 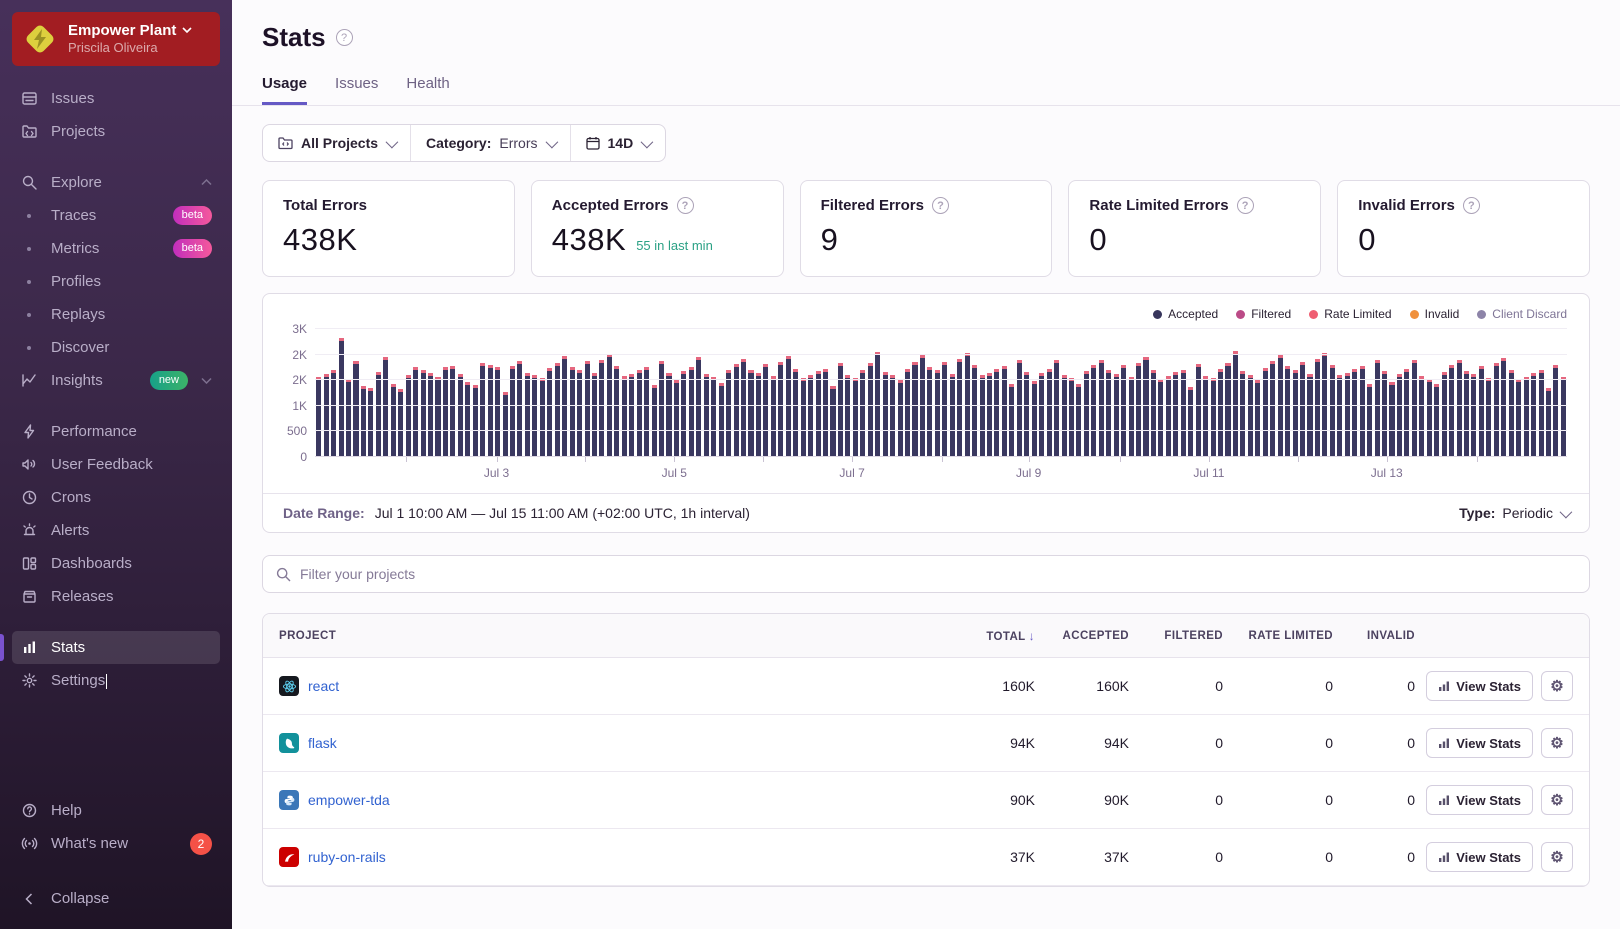 What do you see at coordinates (1350, 314) in the screenshot?
I see `legend-item-rate-limited: Rate Limited` at bounding box center [1350, 314].